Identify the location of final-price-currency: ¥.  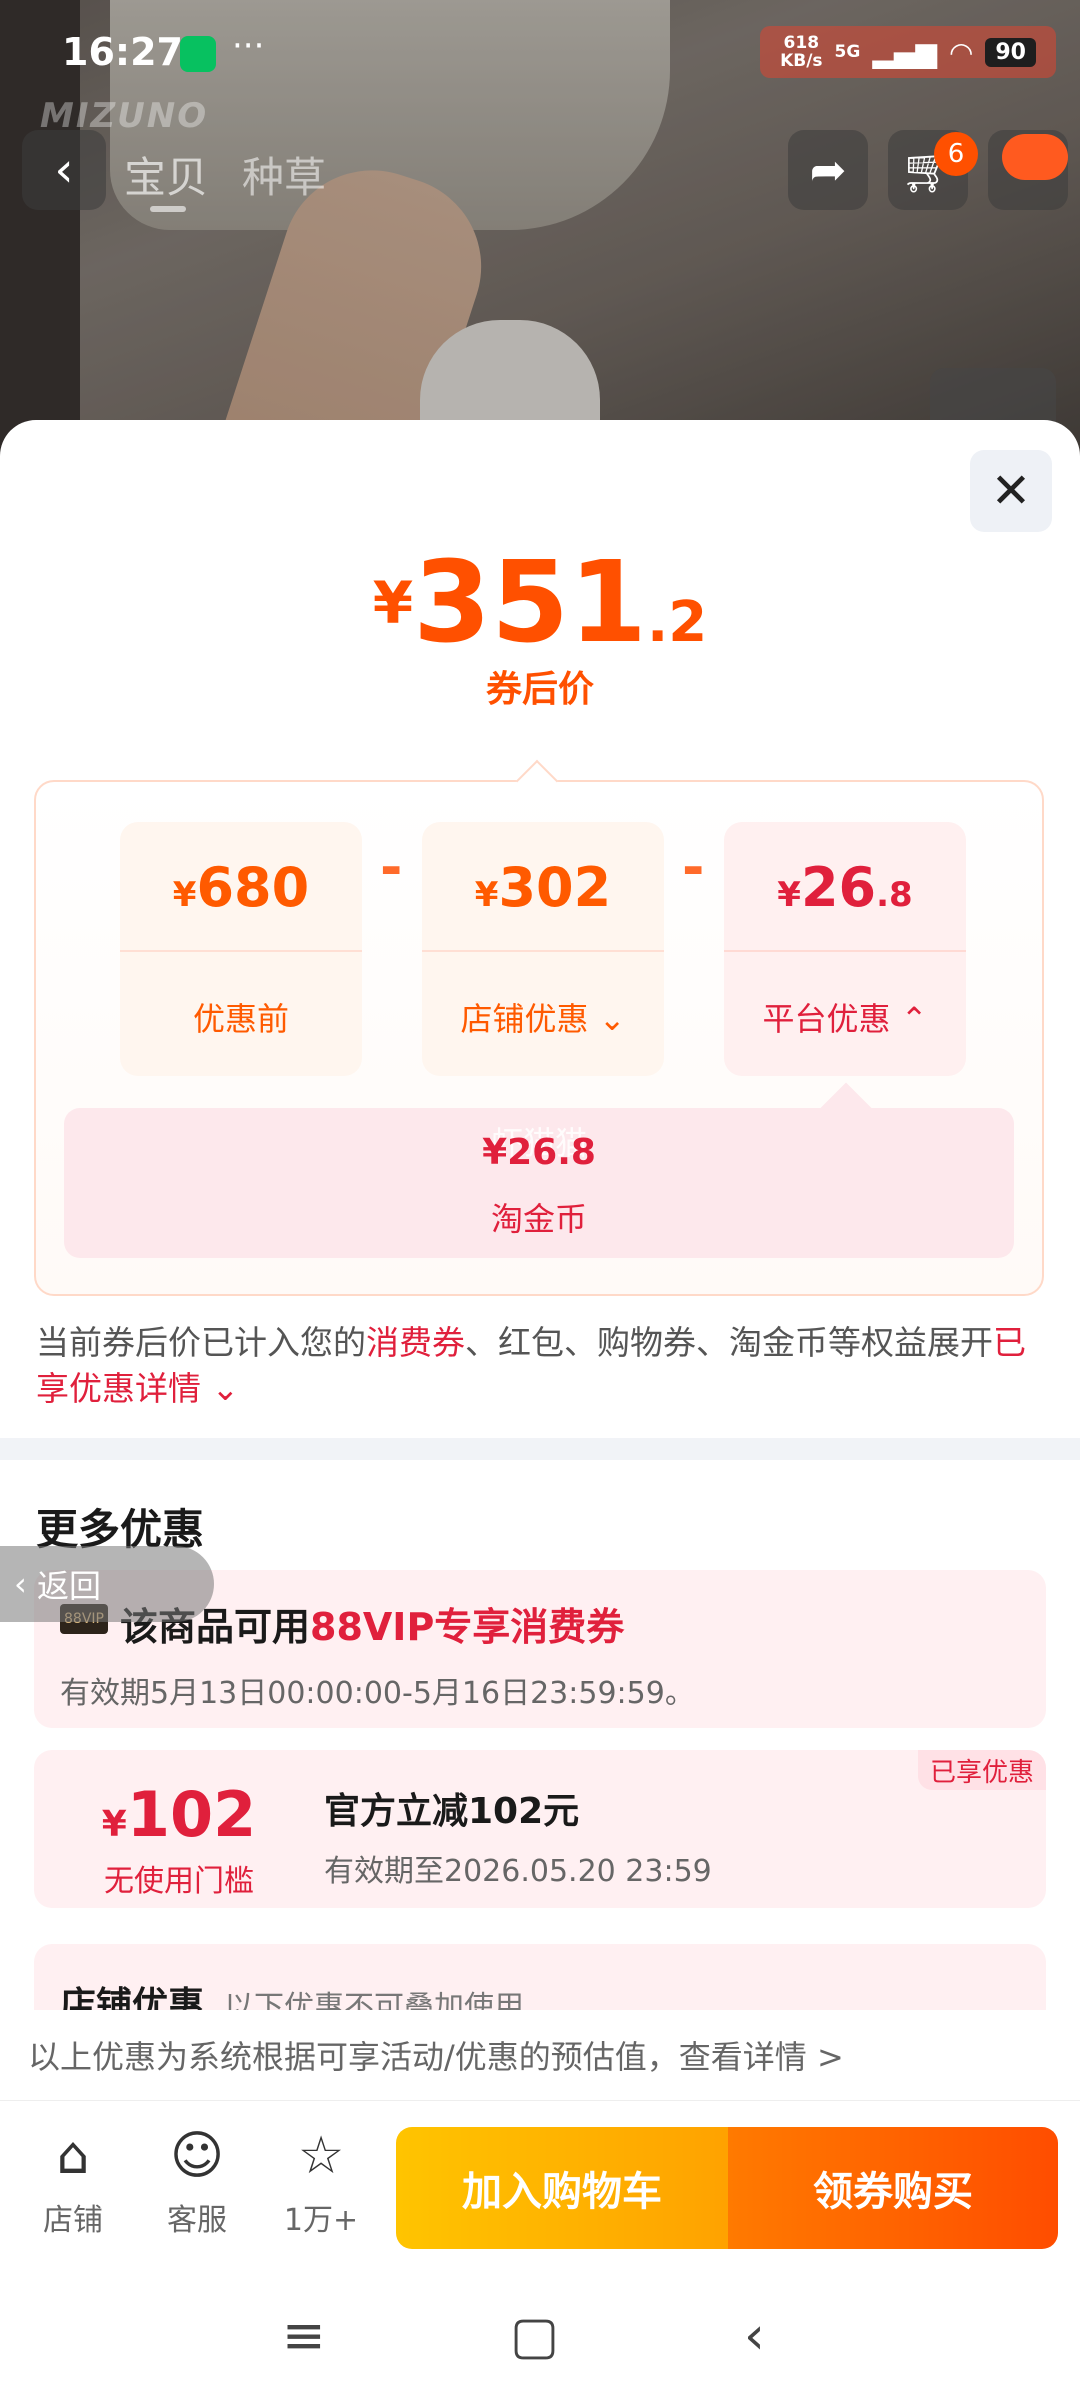
(393, 603).